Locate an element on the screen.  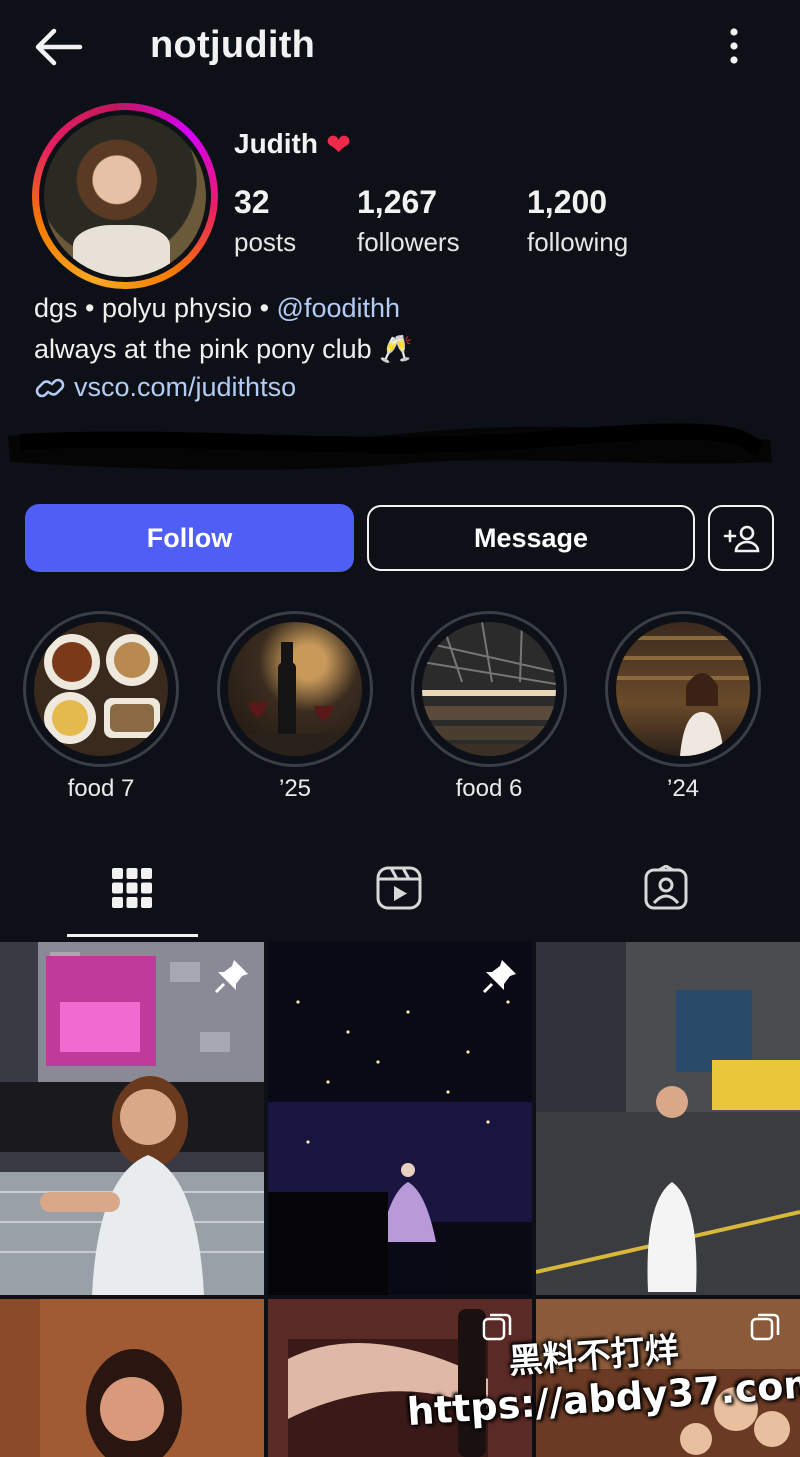
message-button: Message is located at coordinates (531, 538).